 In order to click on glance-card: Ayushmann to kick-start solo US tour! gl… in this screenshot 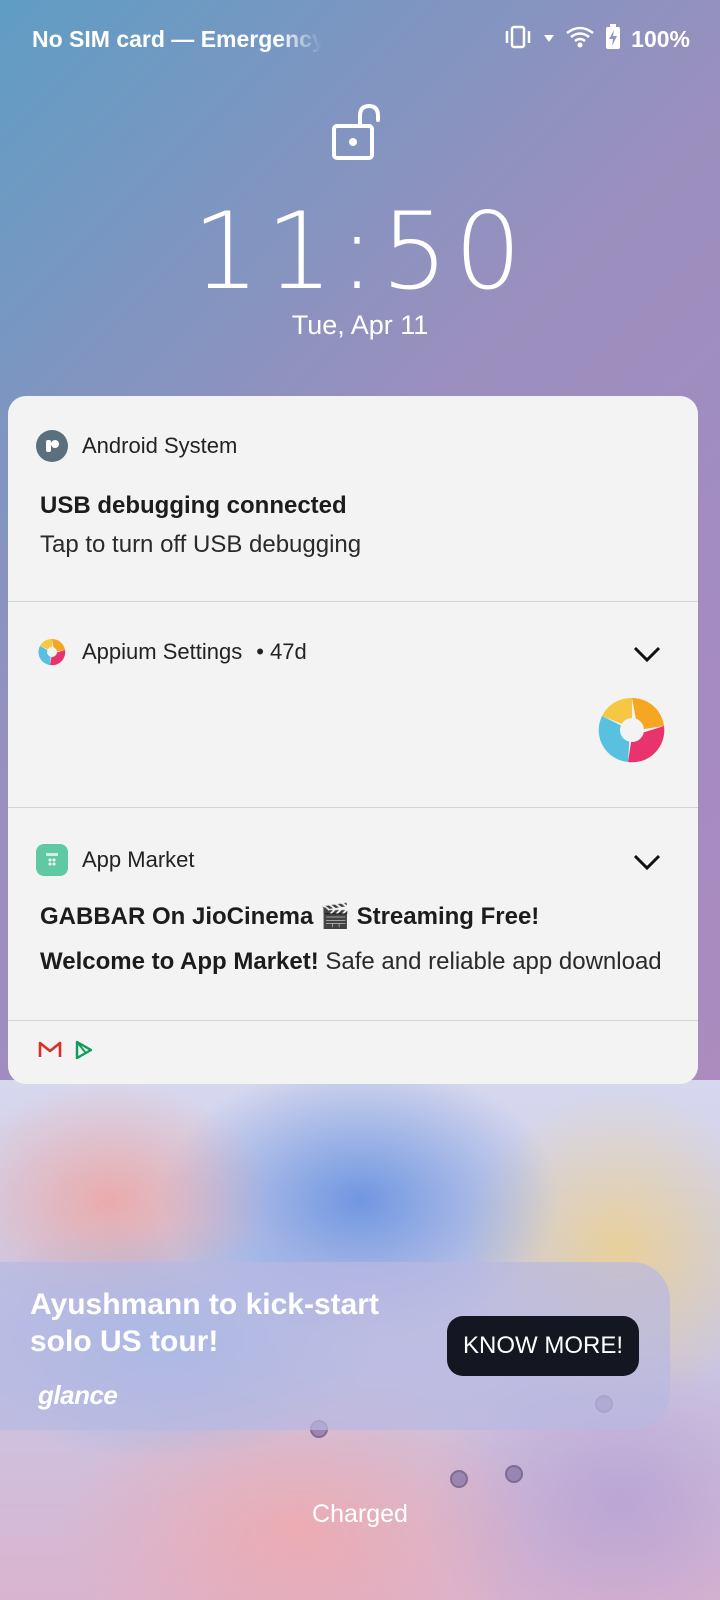, I will do `click(335, 1346)`.